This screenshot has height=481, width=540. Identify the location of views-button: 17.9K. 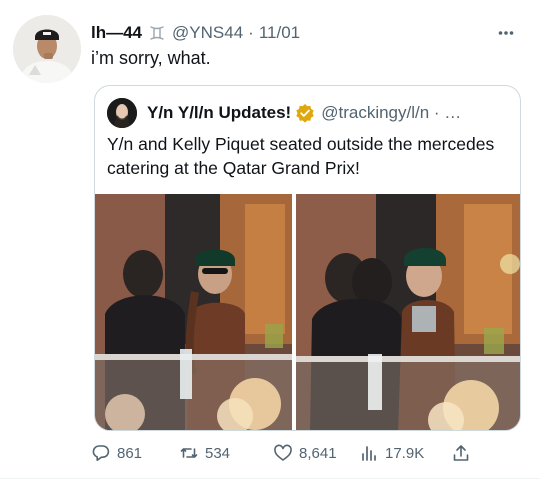
(391, 453).